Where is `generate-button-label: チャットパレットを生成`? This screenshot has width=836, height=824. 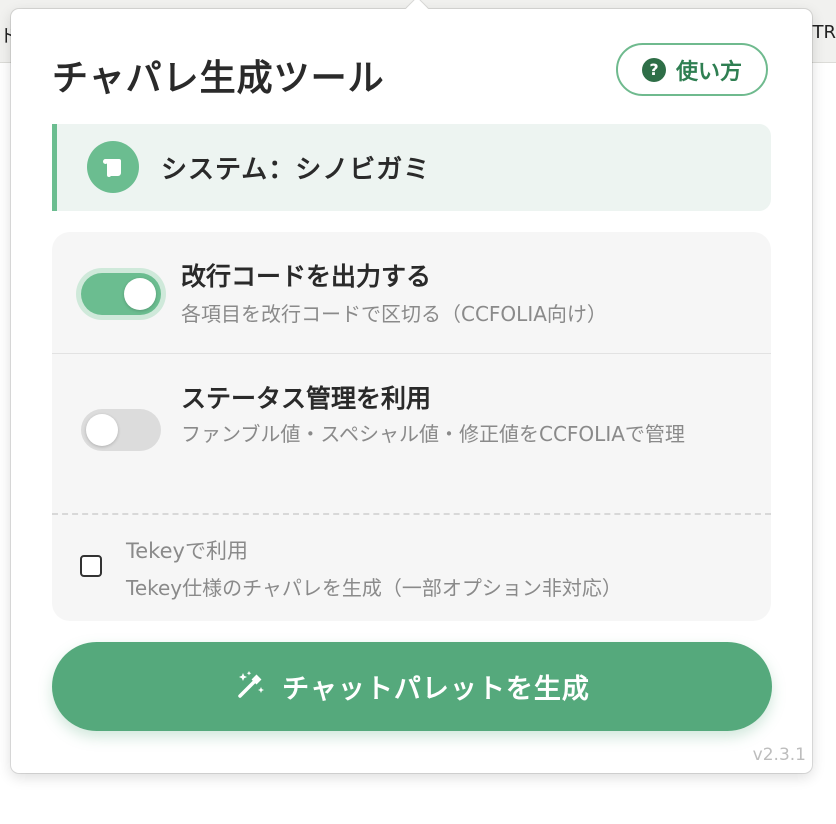 generate-button-label: チャットパレットを生成 is located at coordinates (436, 689).